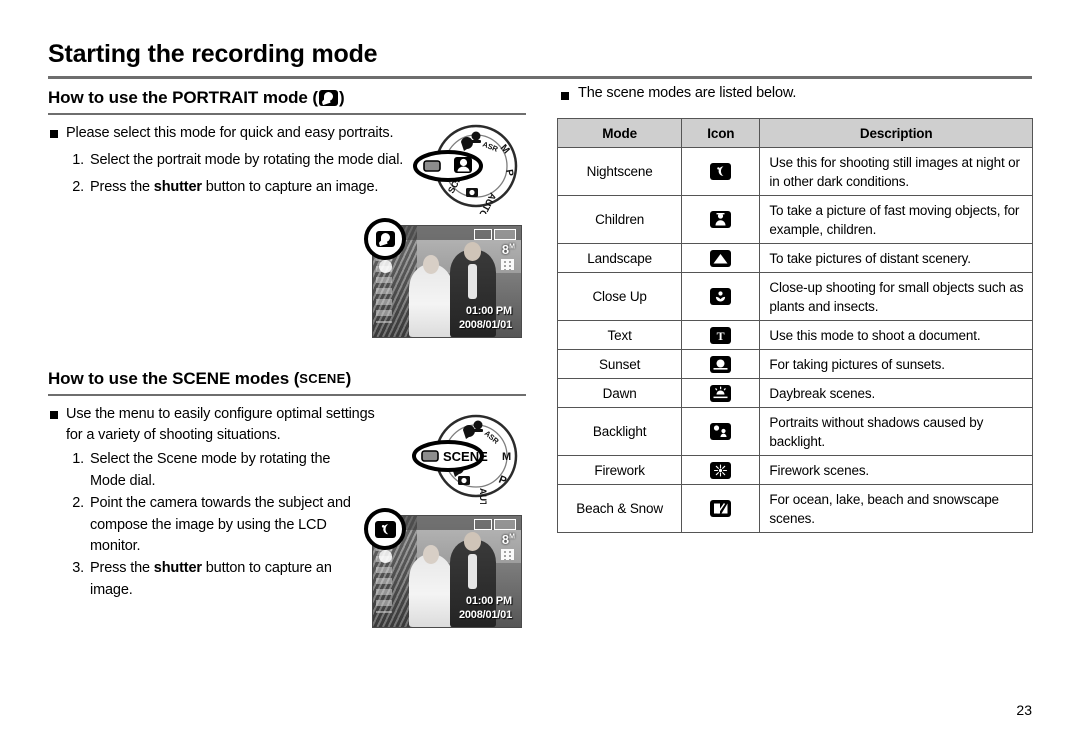 Image resolution: width=1080 pixels, height=746 pixels. What do you see at coordinates (540, 77) in the screenshot?
I see `title-divider` at bounding box center [540, 77].